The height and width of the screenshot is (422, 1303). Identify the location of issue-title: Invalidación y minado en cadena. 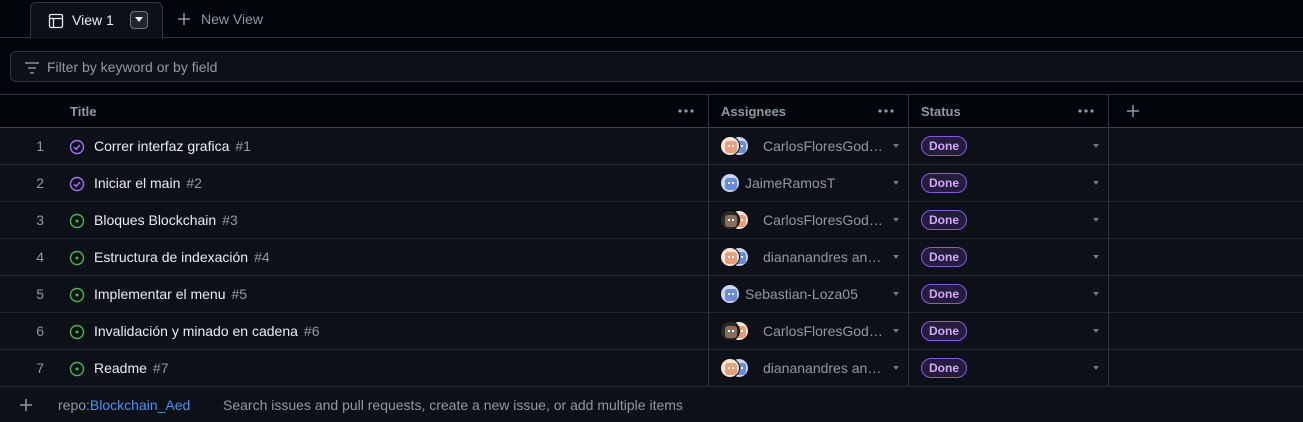
(196, 331).